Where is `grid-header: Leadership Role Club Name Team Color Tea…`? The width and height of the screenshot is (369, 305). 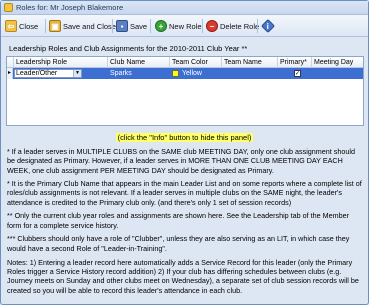
grid-header: Leadership Role Club Name Team Color Tea… is located at coordinates (185, 62).